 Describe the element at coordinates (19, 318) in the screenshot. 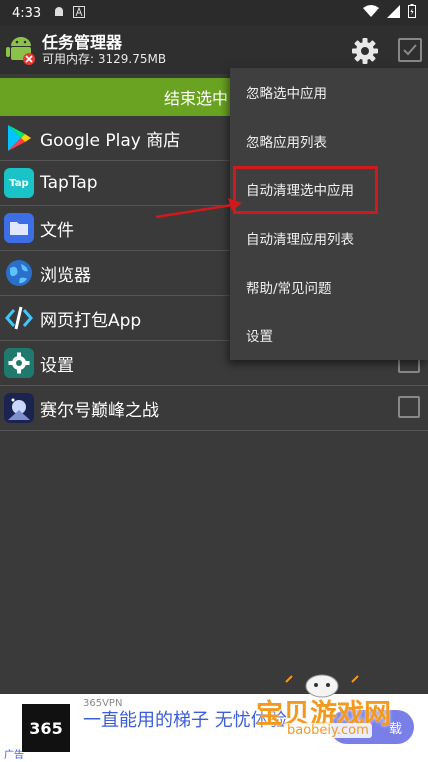

I see `code-icon` at that location.